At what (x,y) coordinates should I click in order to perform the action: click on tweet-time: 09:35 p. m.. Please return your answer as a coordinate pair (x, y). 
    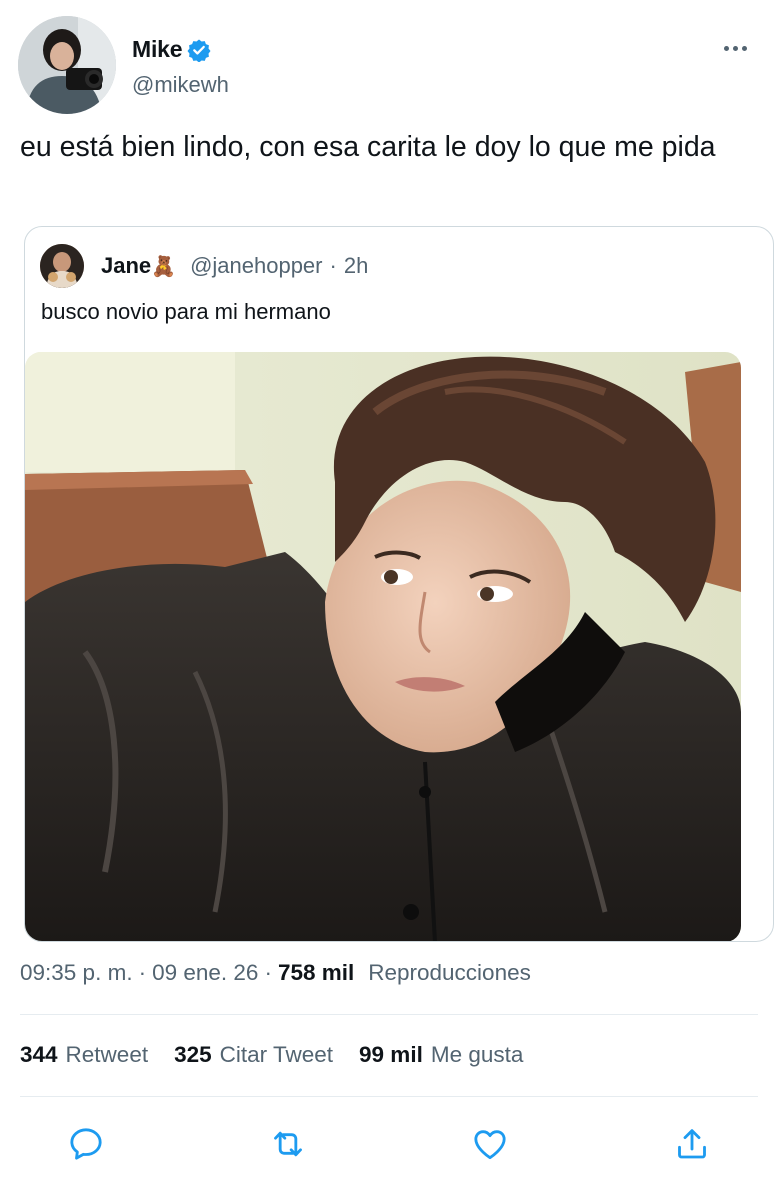
    Looking at the image, I should click on (76, 973).